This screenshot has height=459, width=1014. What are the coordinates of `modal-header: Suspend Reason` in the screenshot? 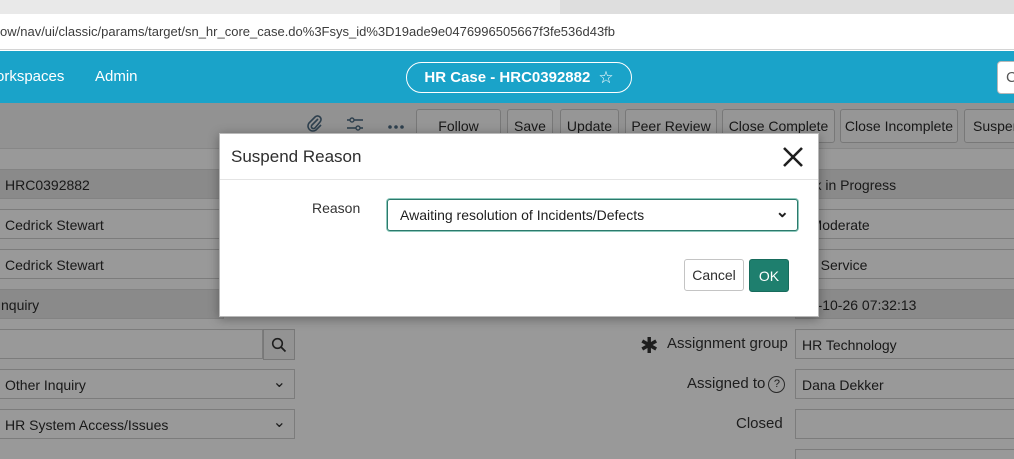 It's located at (519, 157).